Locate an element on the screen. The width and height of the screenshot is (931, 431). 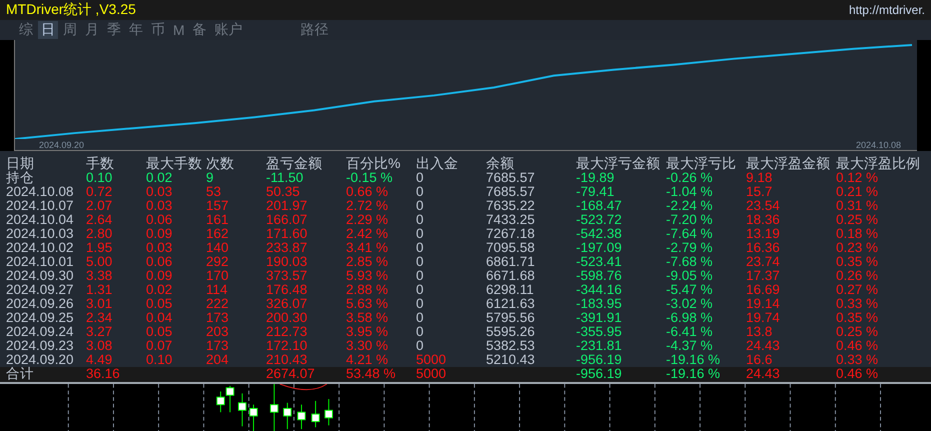
table-cell-text: 0.66 % is located at coordinates (368, 192).